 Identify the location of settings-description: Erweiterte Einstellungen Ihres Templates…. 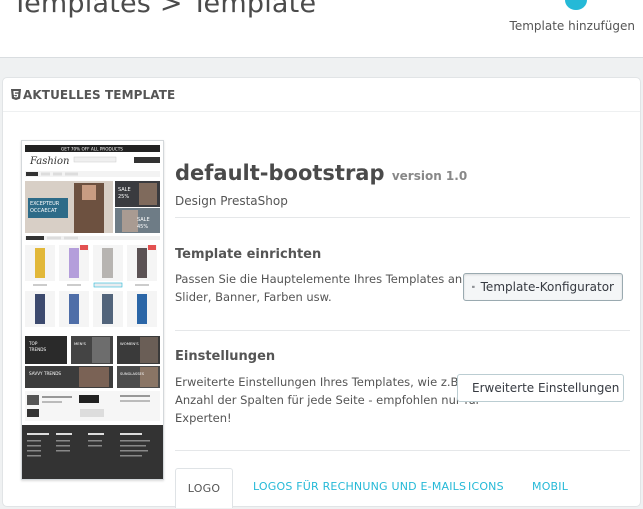
(317, 400).